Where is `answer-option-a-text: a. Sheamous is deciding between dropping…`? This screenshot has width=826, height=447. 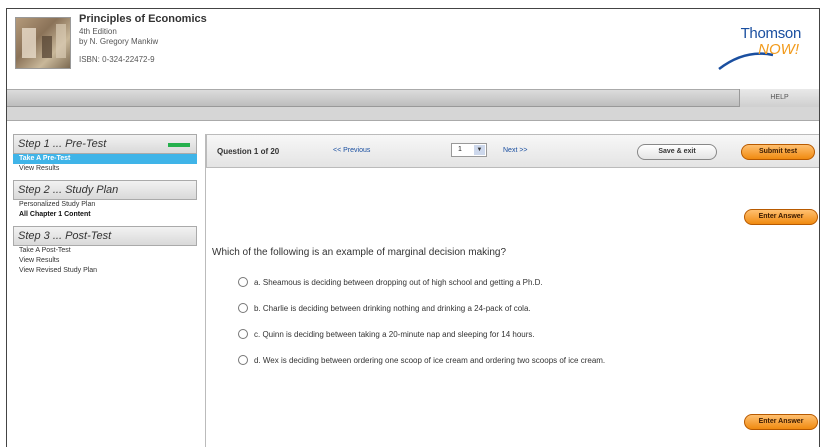 answer-option-a-text: a. Sheamous is deciding between dropping… is located at coordinates (398, 282).